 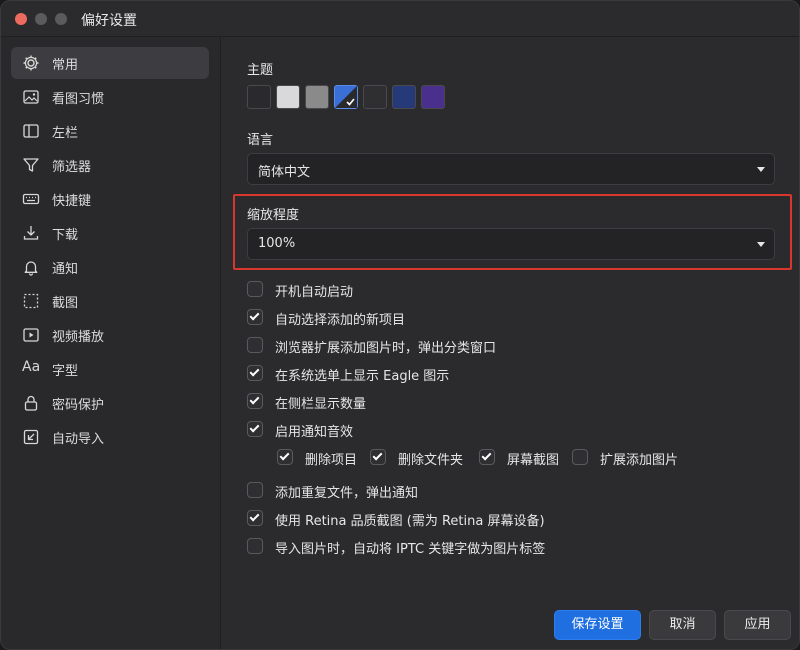 What do you see at coordinates (72, 201) in the screenshot?
I see `sidebar-item-label: 快捷键` at bounding box center [72, 201].